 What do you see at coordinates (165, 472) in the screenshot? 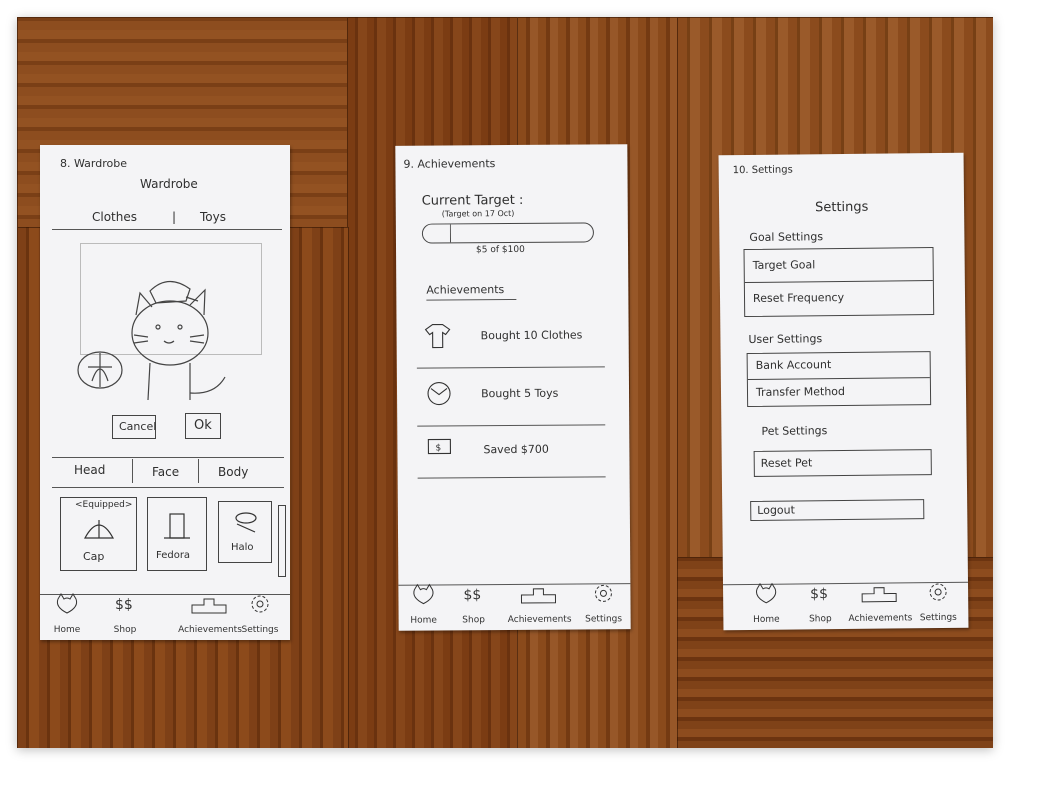
I see `tab-face: Face` at bounding box center [165, 472].